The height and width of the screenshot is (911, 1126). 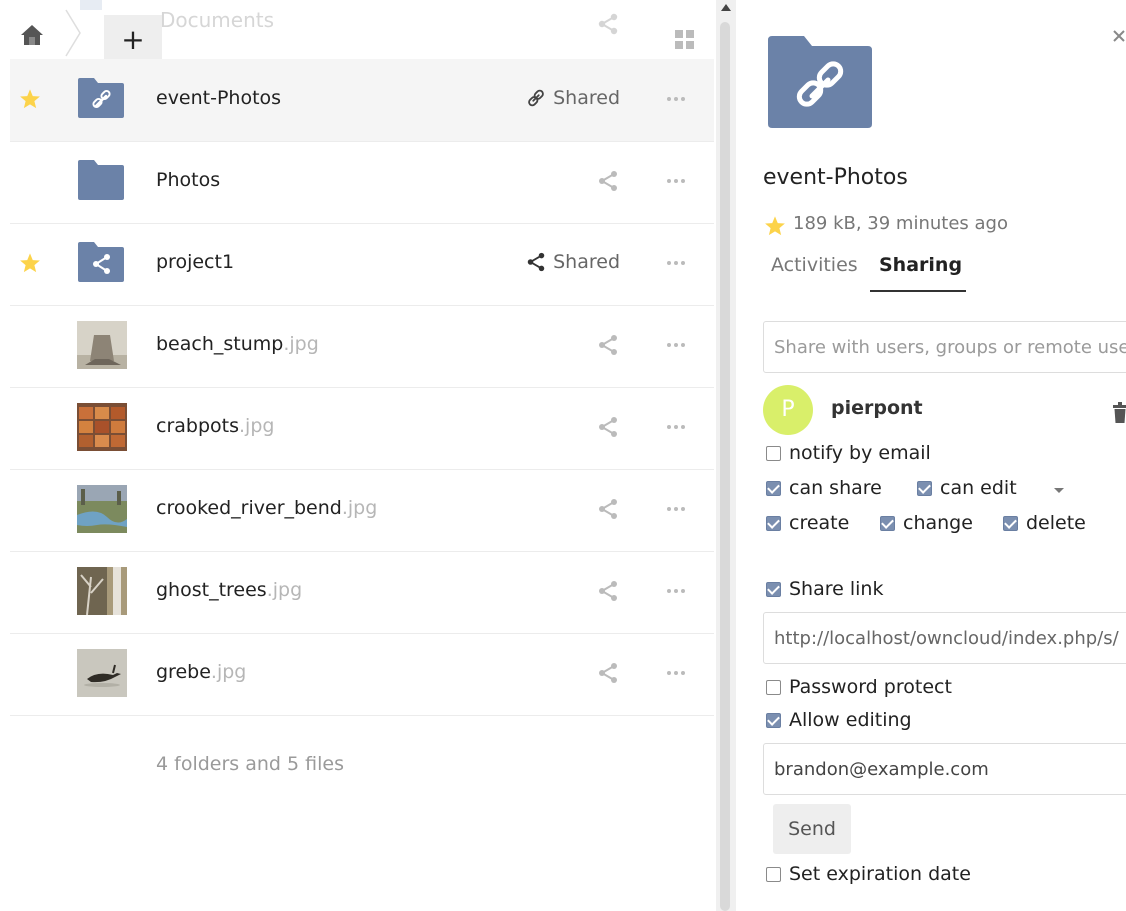 What do you see at coordinates (250, 764) in the screenshot?
I see `file-summary: 4 folders and 5 files` at bounding box center [250, 764].